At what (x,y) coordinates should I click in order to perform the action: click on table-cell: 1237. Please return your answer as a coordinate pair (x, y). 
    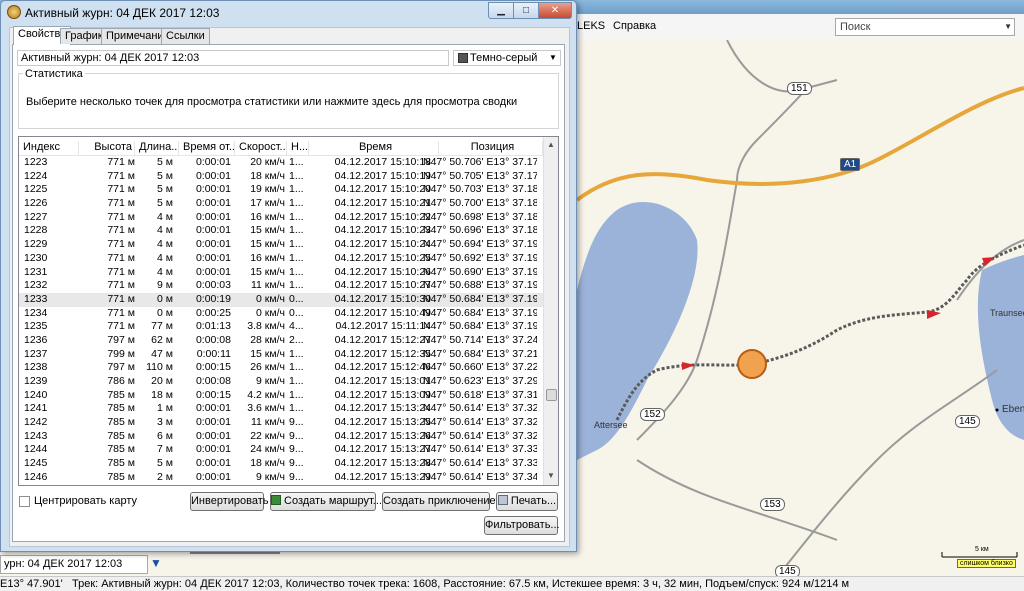
    Looking at the image, I should click on (36, 353).